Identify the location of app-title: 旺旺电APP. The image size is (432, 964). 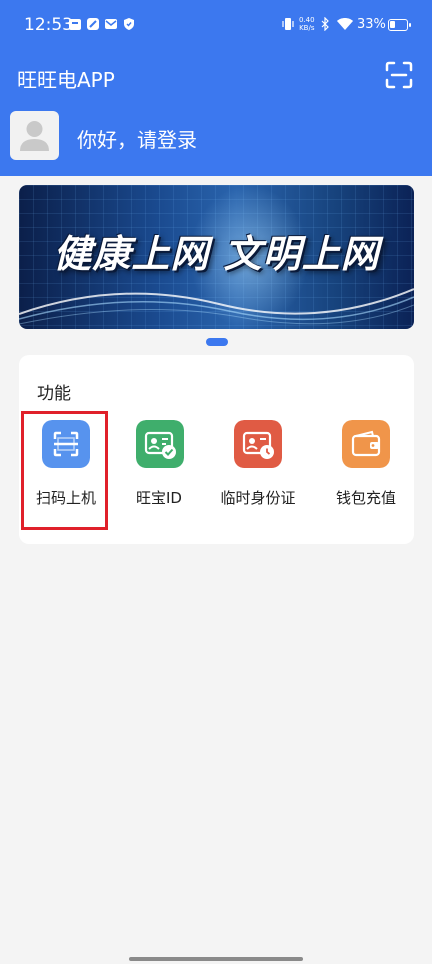
(66, 80).